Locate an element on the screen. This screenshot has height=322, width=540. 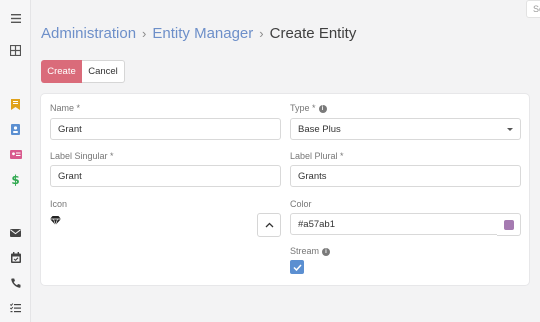
menu-icon is located at coordinates (15, 18).